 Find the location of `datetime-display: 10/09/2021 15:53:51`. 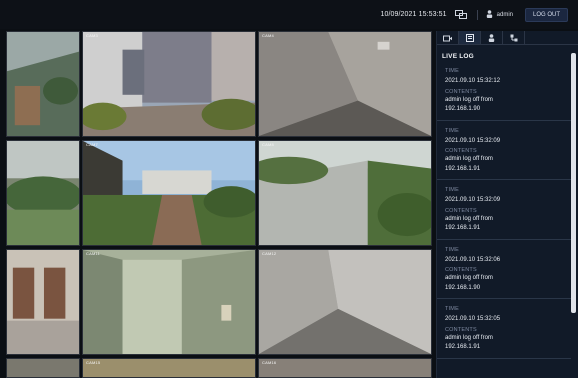

datetime-display: 10/09/2021 15:53:51 is located at coordinates (413, 14).